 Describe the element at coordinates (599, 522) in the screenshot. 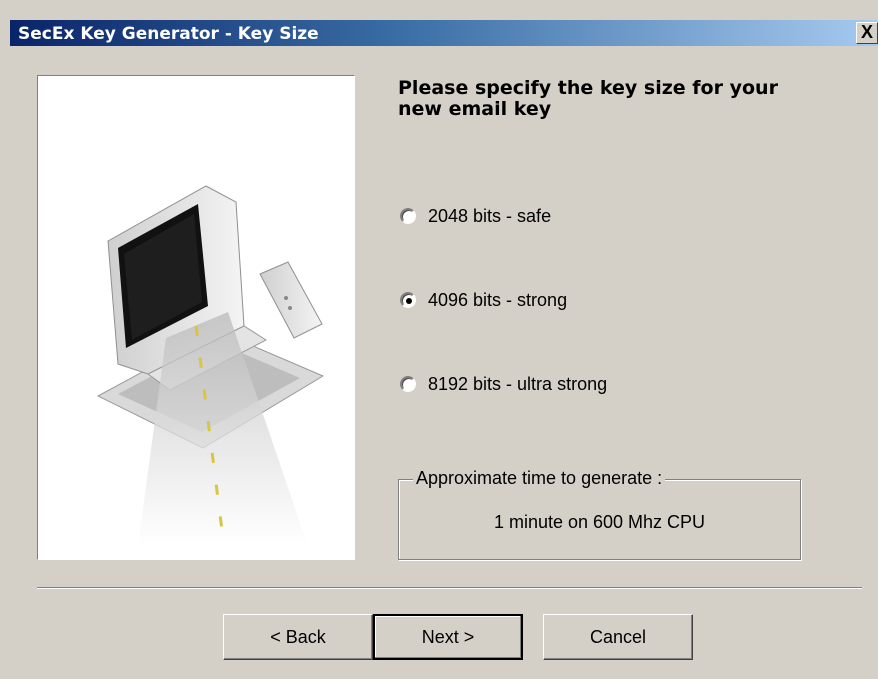

I see `generation-time-value: 1 minute on 600 Mhz CPU` at that location.